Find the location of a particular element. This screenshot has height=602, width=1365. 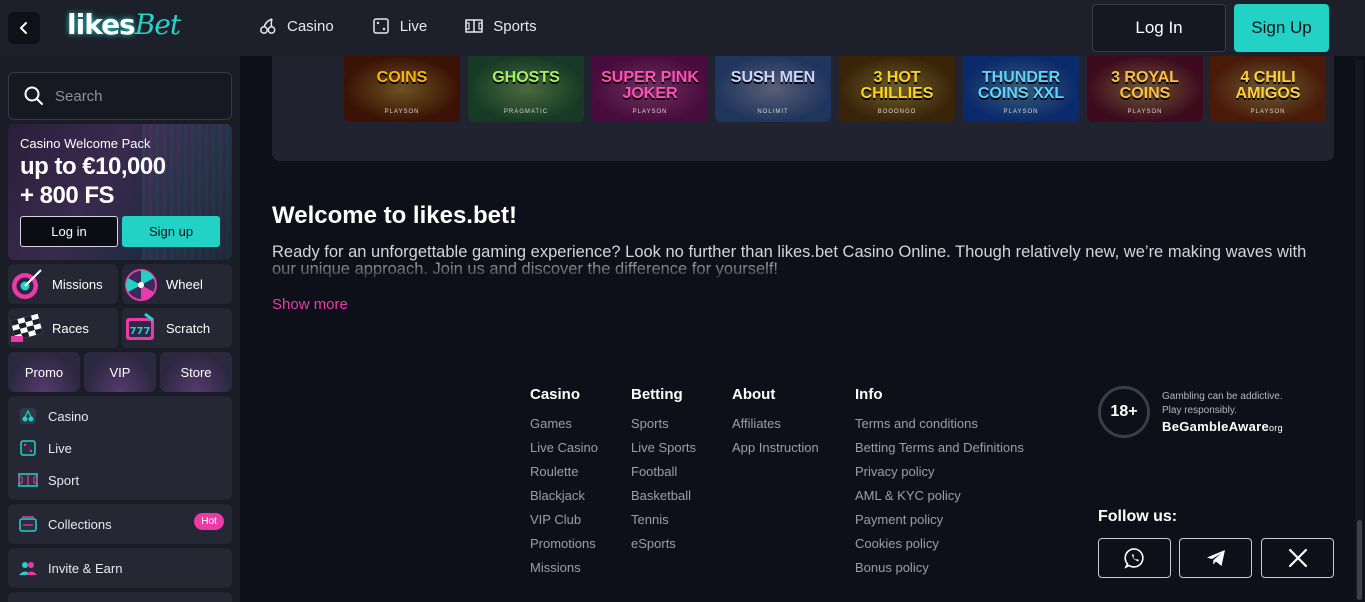

footer-link: Roulette is located at coordinates (564, 476).